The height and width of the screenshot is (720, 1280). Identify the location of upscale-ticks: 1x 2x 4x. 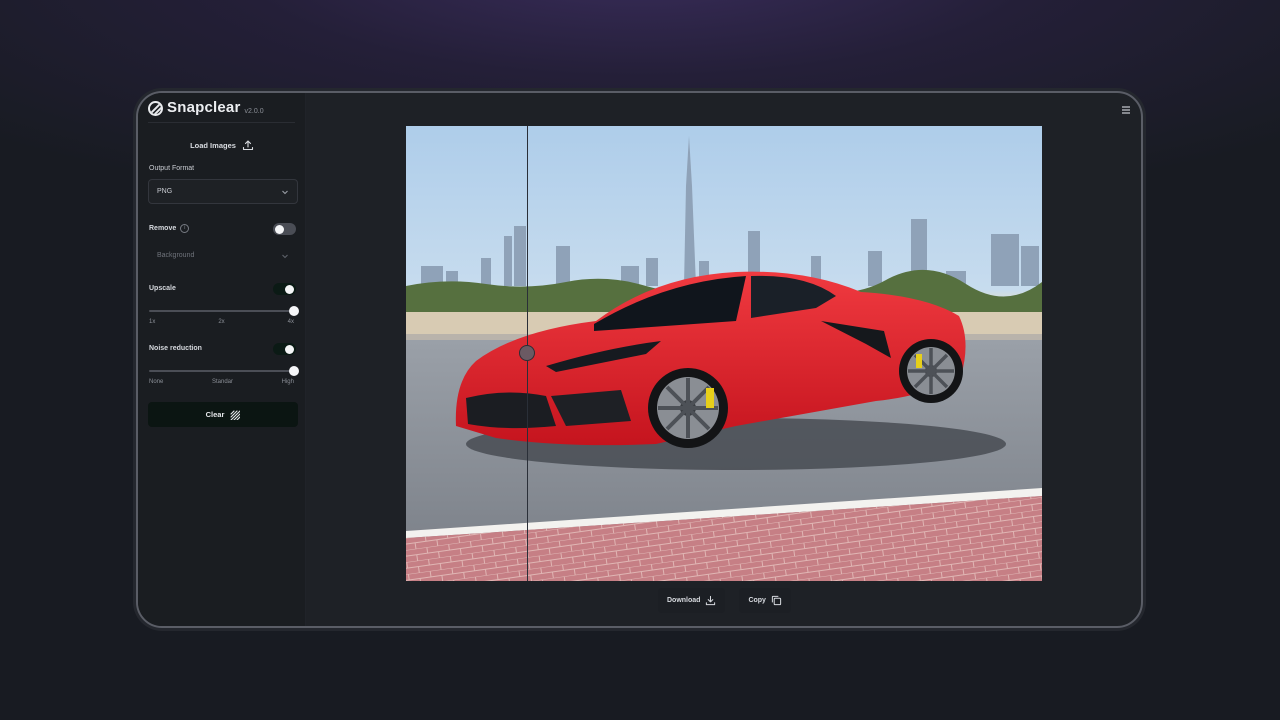
(221, 322).